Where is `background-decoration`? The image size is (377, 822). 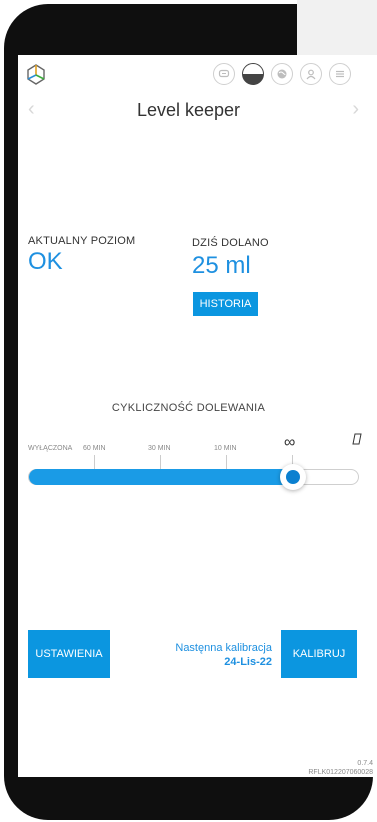
background-decoration is located at coordinates (337, 27).